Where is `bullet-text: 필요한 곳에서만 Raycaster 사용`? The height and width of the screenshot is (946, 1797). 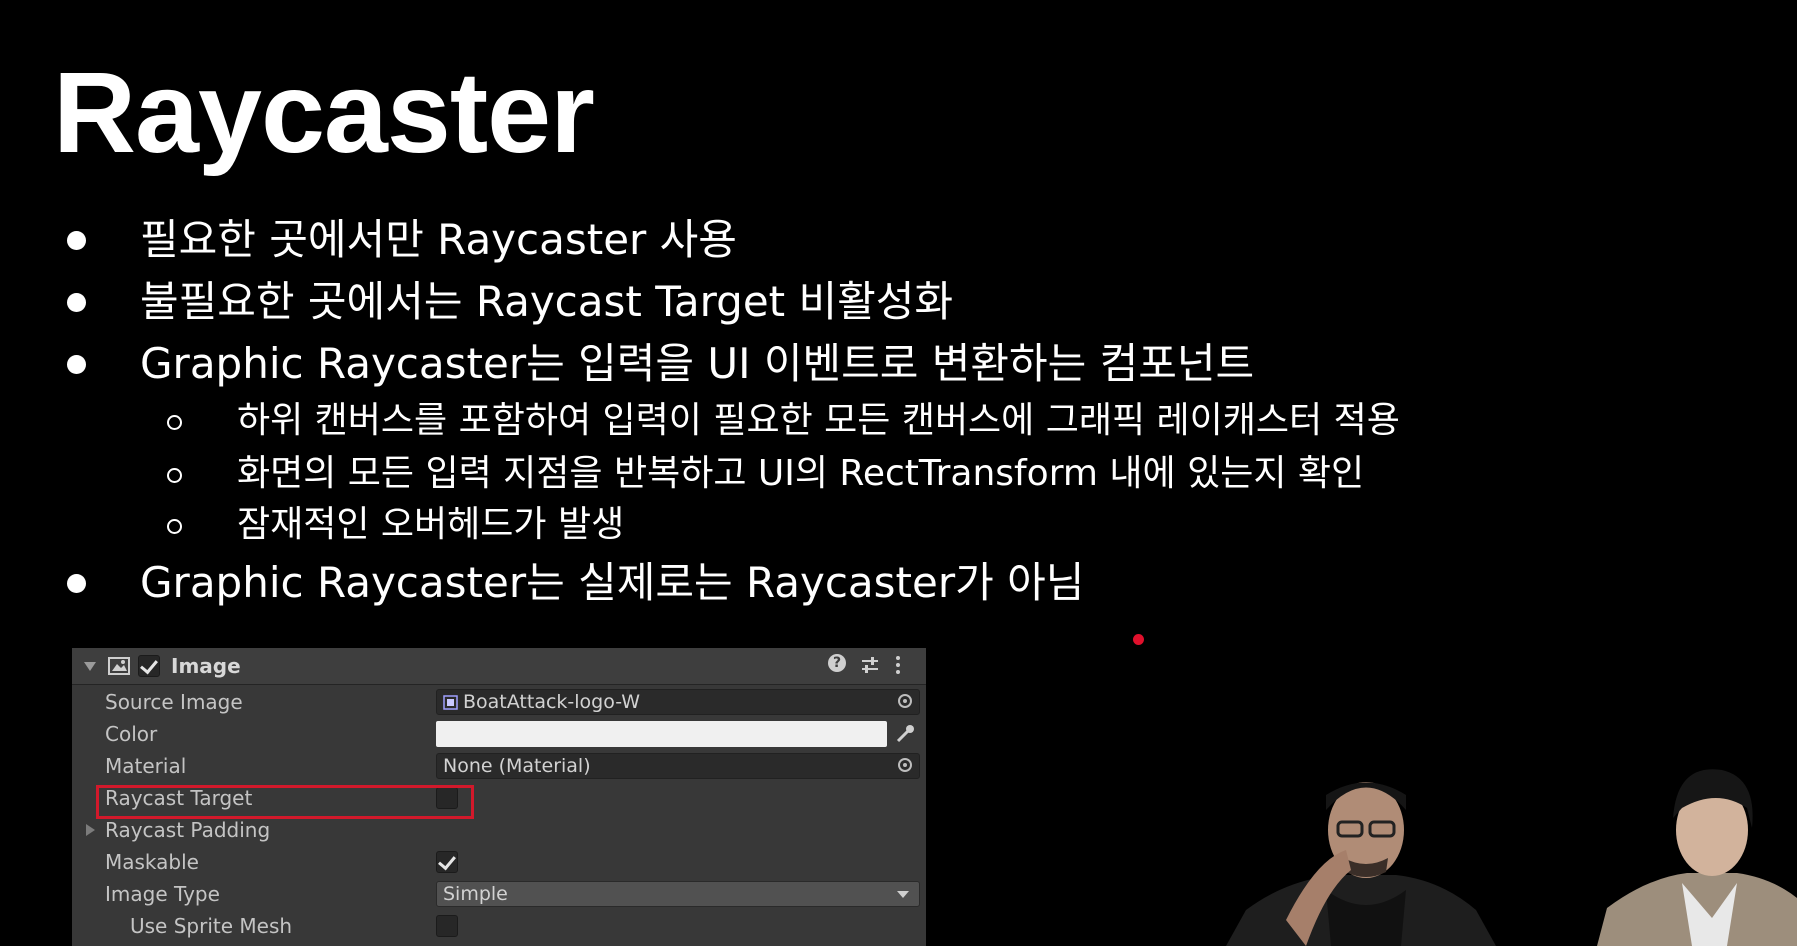 bullet-text: 필요한 곳에서만 Raycaster 사용 is located at coordinates (438, 239).